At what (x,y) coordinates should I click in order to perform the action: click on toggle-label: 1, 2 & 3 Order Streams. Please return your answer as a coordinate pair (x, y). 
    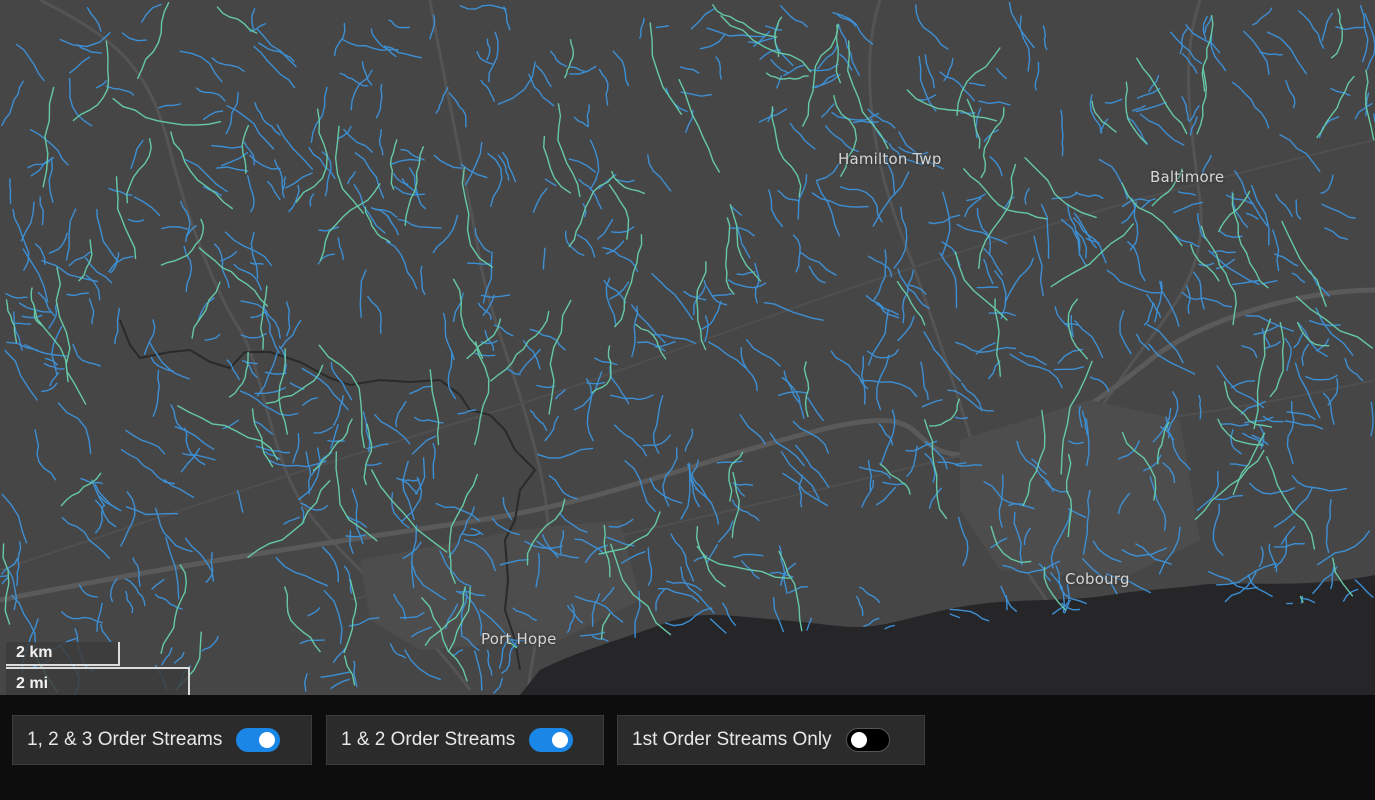
    Looking at the image, I should click on (125, 739).